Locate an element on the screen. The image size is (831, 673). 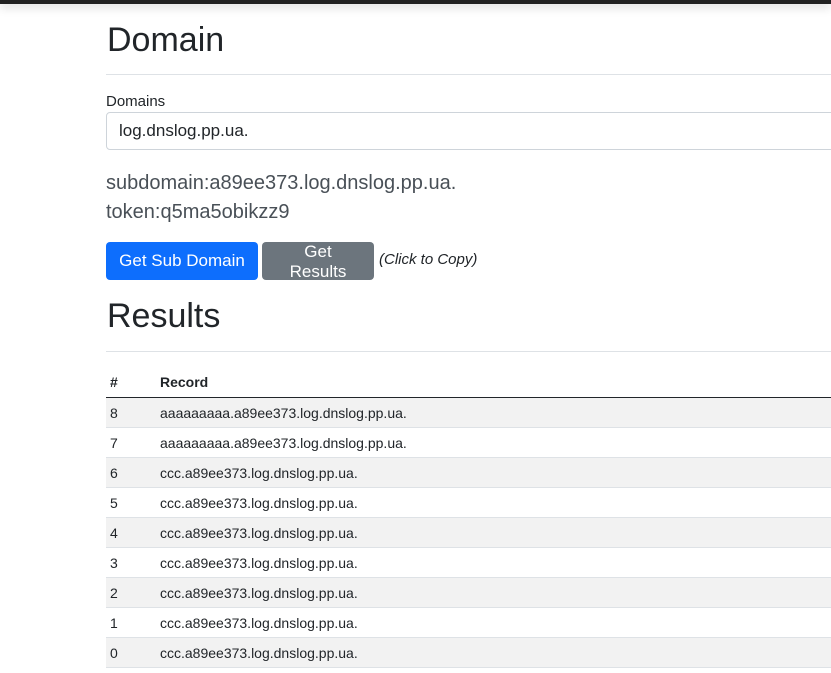
column-header-number: # is located at coordinates (131, 382).